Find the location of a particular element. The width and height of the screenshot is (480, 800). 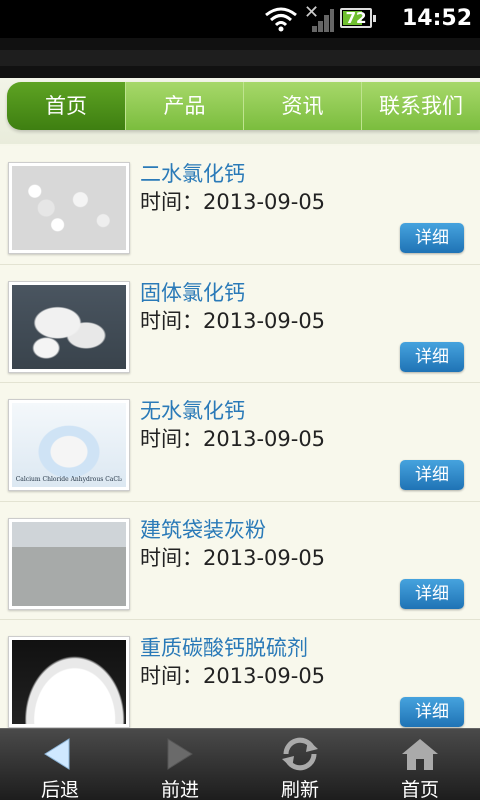

battery-icon: 72 is located at coordinates (358, 18).